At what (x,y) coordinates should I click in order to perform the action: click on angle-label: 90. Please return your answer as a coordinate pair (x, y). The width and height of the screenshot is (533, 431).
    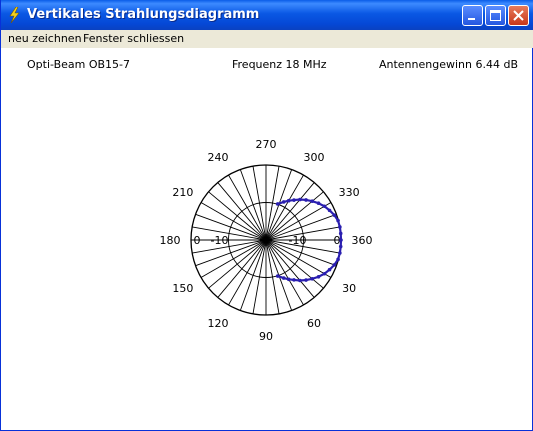
    Looking at the image, I should click on (266, 336).